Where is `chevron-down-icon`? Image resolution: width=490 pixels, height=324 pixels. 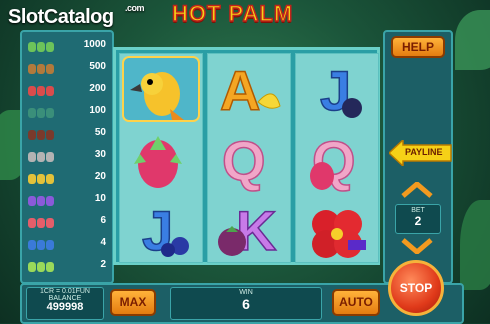 chevron-down-icon is located at coordinates (417, 247).